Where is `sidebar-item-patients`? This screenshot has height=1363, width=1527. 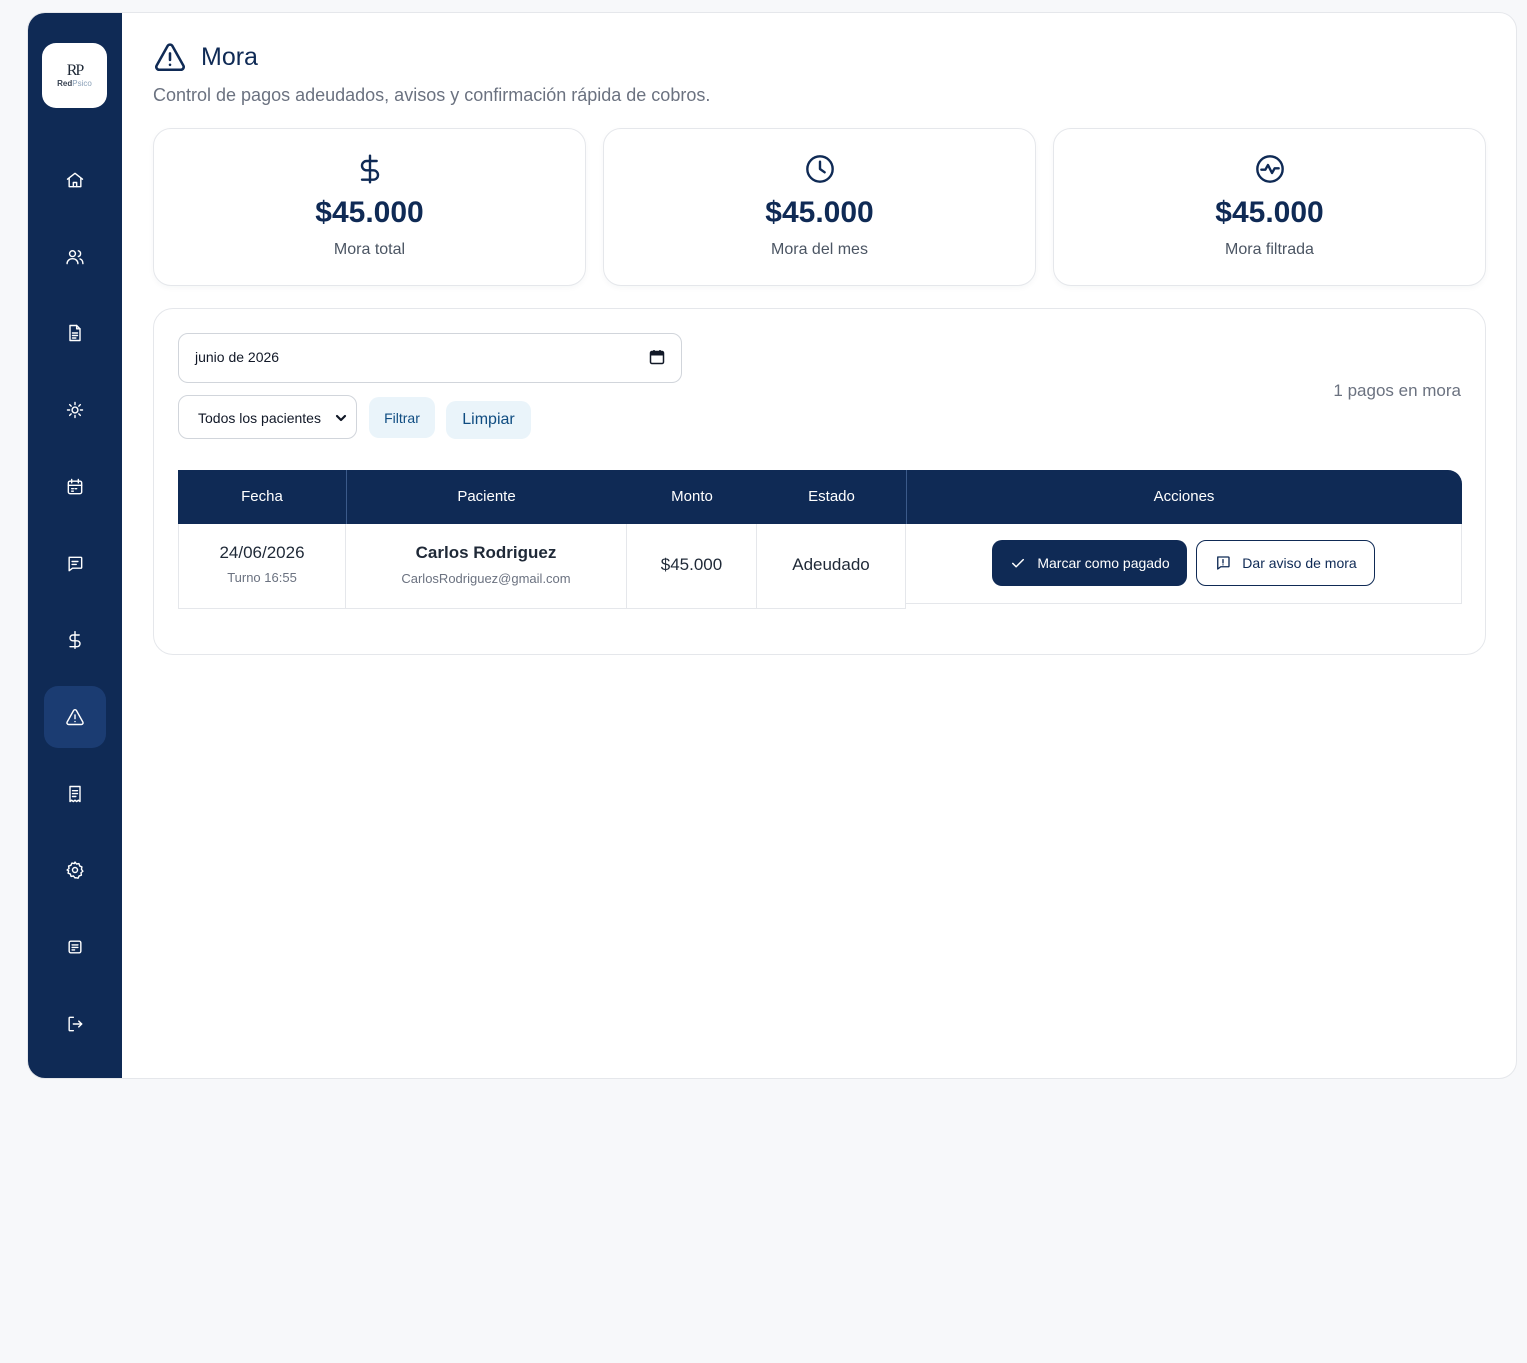
sidebar-item-patients is located at coordinates (75, 257).